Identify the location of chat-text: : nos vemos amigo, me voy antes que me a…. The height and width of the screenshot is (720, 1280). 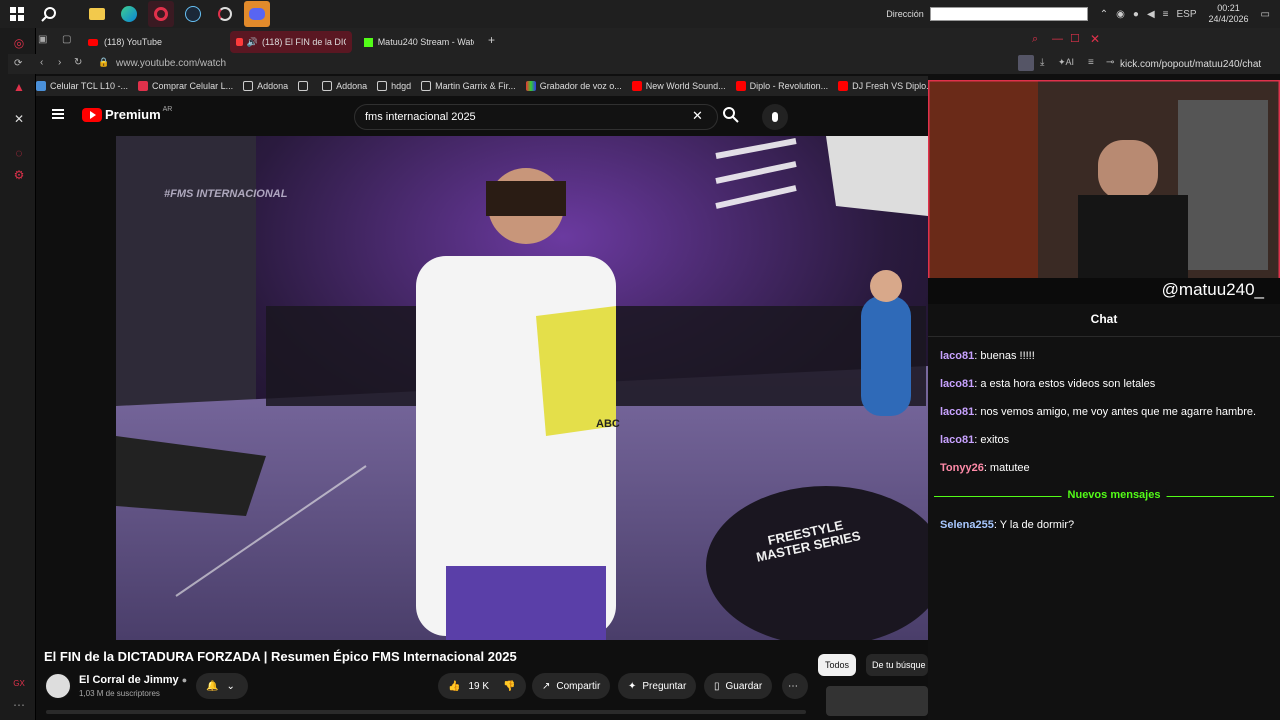
(1115, 412).